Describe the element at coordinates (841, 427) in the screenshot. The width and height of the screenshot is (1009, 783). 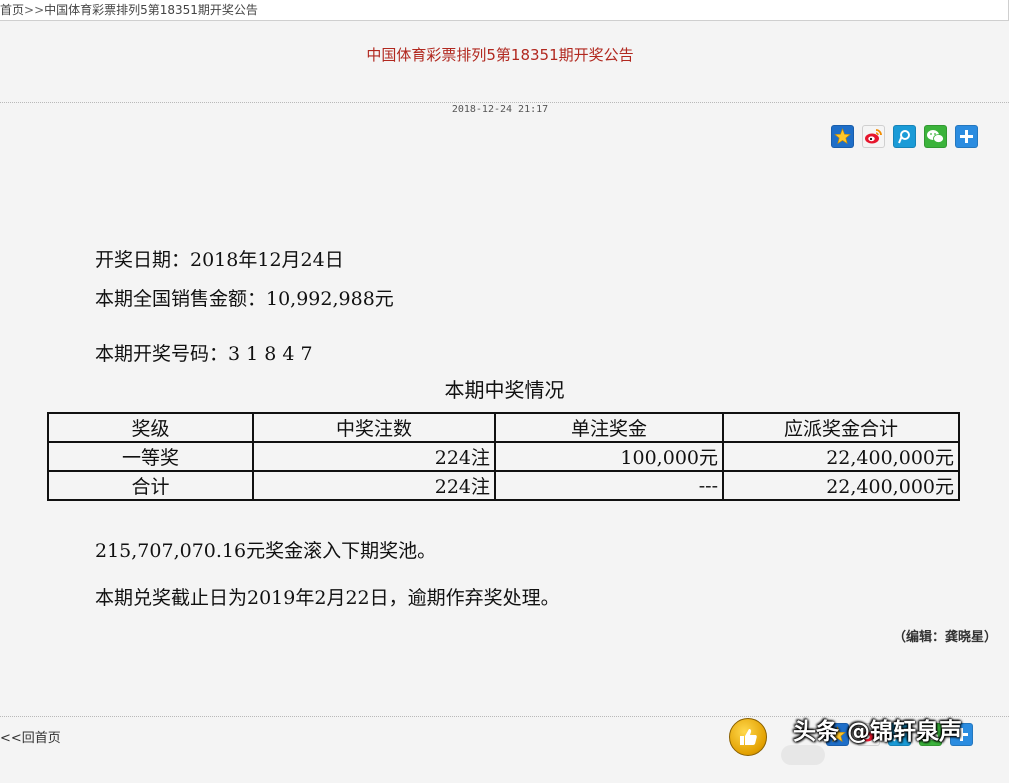
I see `column-header: 应派奖金合计` at that location.